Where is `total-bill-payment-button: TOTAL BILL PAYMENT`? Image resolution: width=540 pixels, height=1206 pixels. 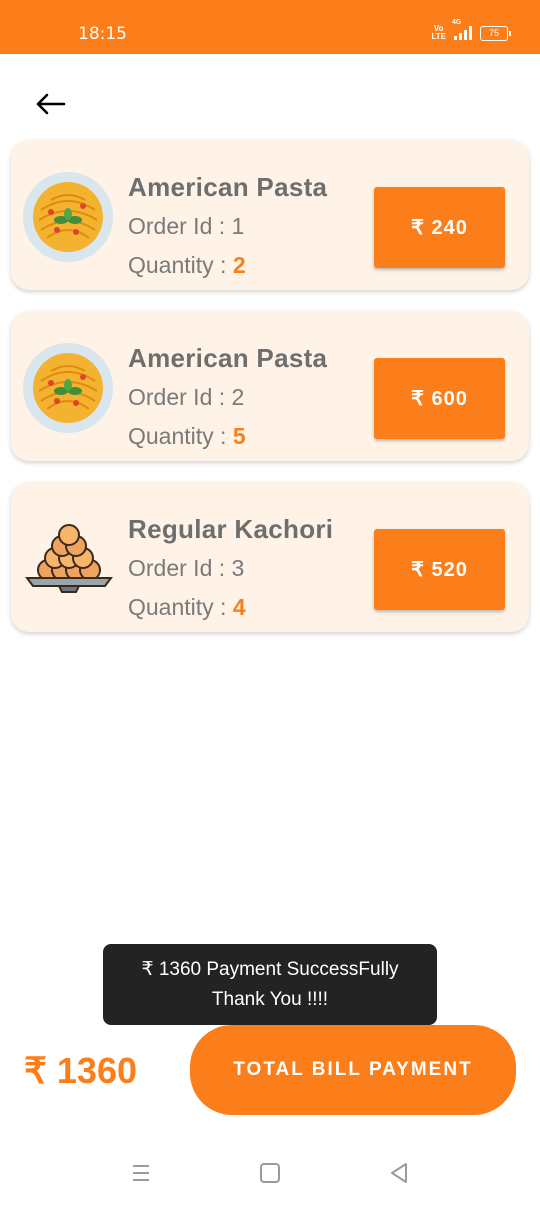 total-bill-payment-button: TOTAL BILL PAYMENT is located at coordinates (353, 1070).